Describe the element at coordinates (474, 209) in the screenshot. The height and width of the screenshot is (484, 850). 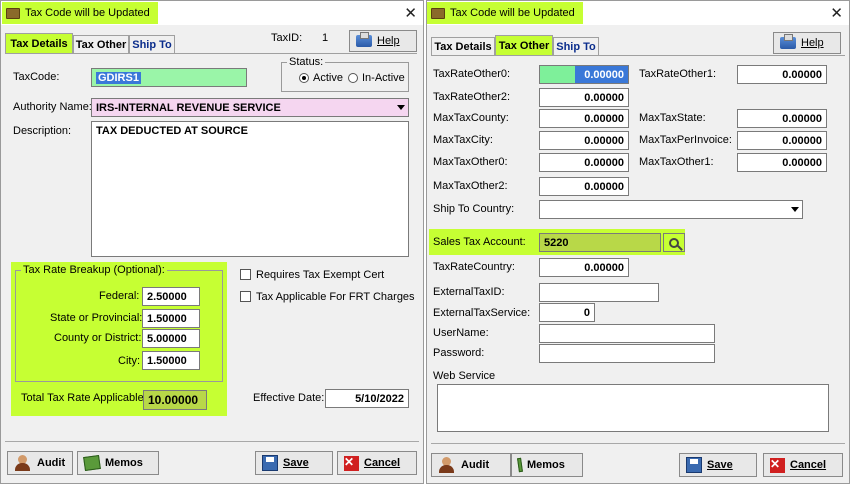
I see `shipto-country-label: Ship To Country:` at that location.